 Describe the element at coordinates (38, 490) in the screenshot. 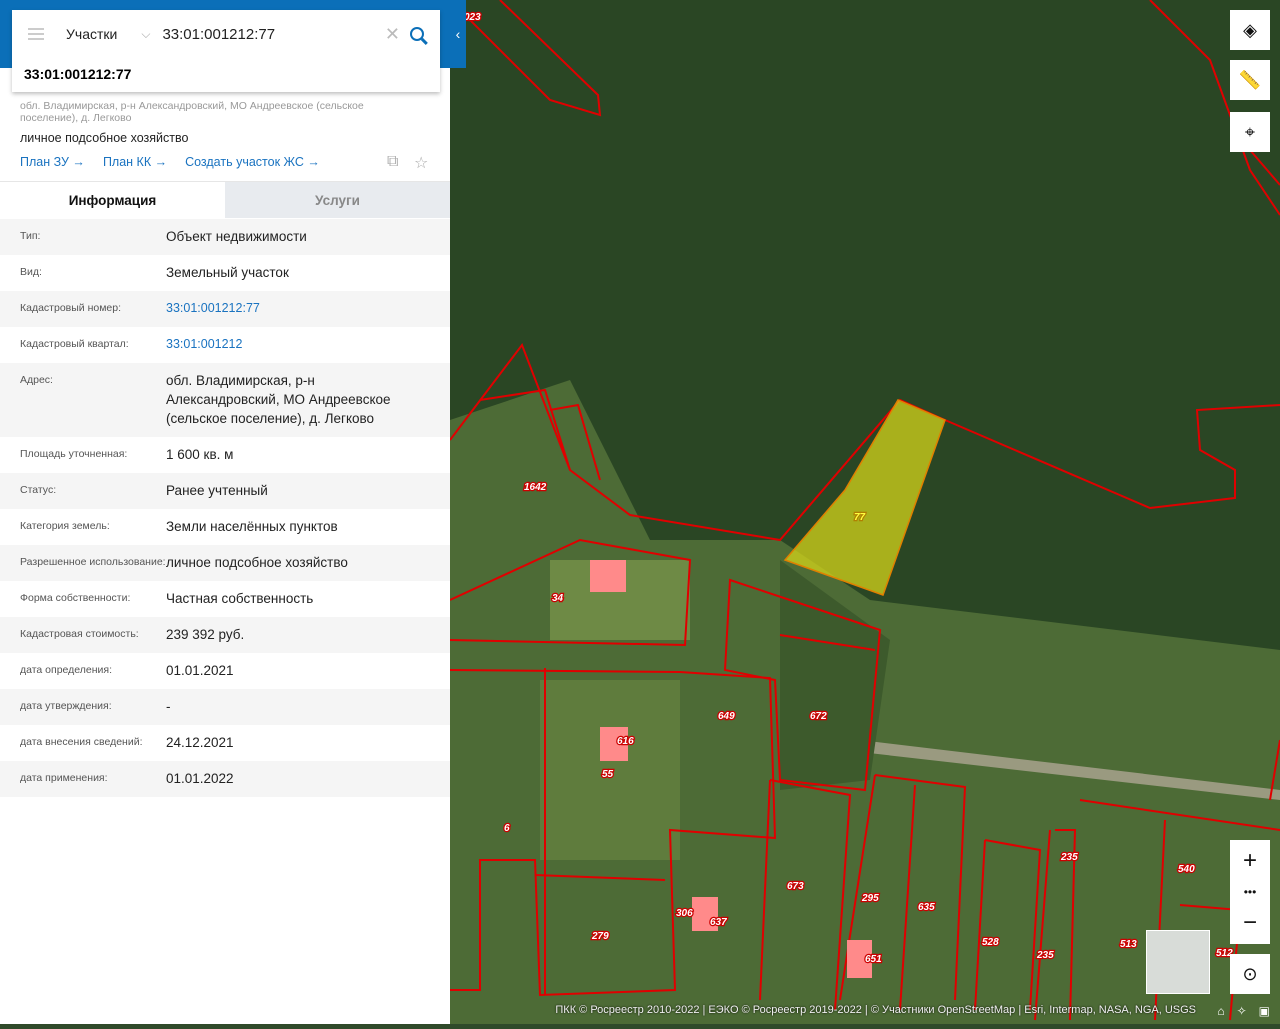

I see `row-label: Статус:` at that location.